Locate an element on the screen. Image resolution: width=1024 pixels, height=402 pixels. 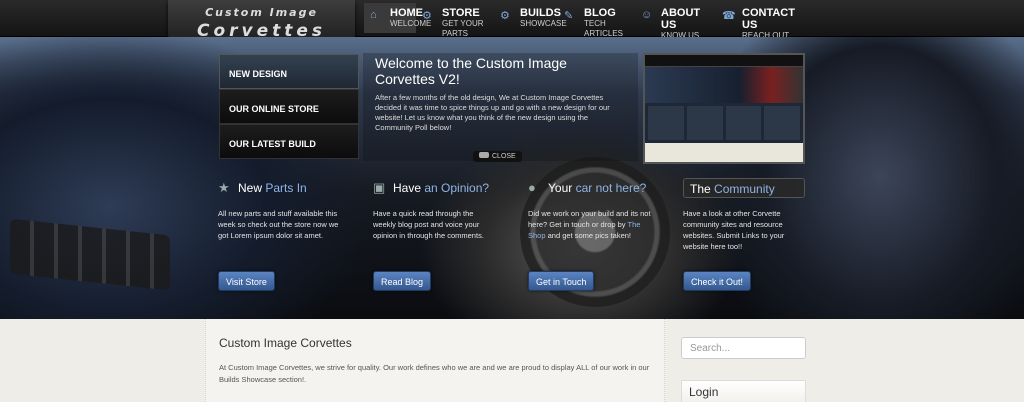
nav-builds-sub: SHOWCASE is located at coordinates (543, 23).